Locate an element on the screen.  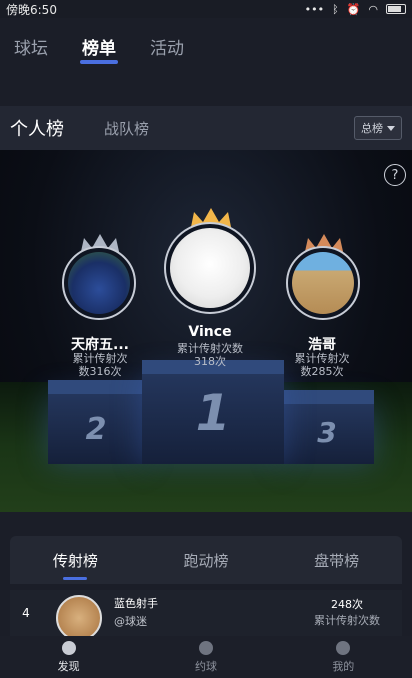
nav-profile: 我的 is located at coordinates (343, 657).